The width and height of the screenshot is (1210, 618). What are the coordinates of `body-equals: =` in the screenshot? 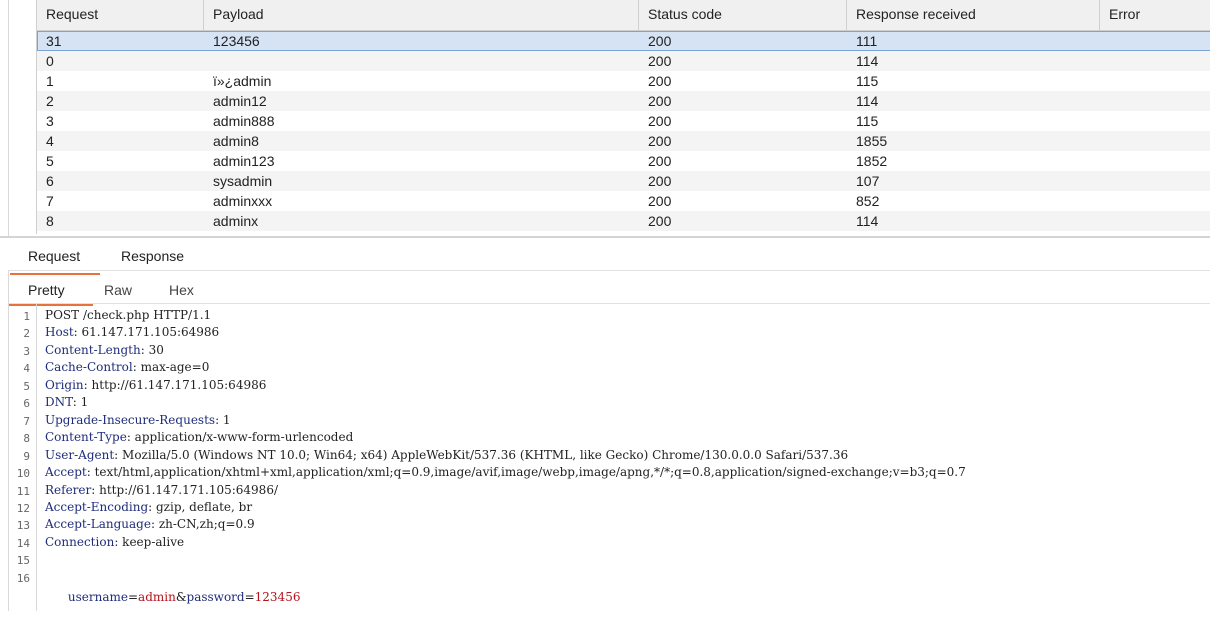 It's located at (249, 597).